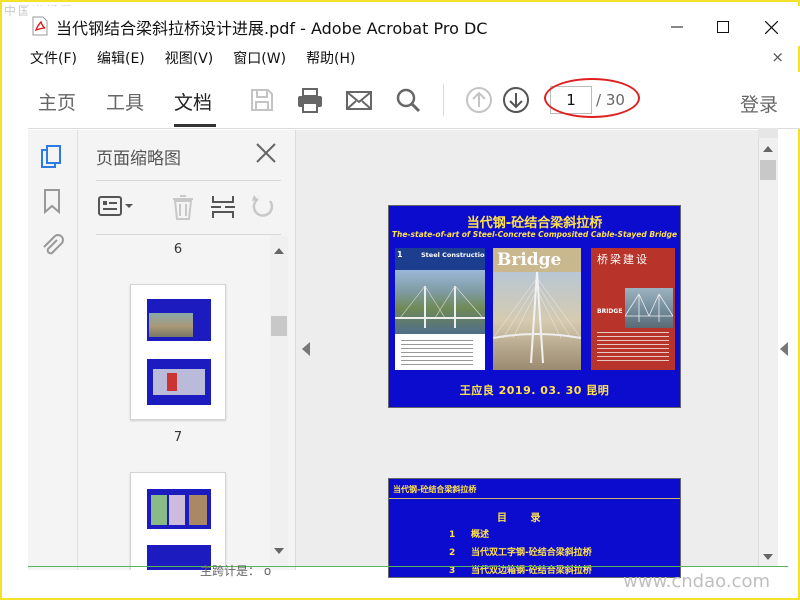 This screenshot has height=600, width=800. What do you see at coordinates (53, 350) in the screenshot?
I see `navigation-rail` at bounding box center [53, 350].